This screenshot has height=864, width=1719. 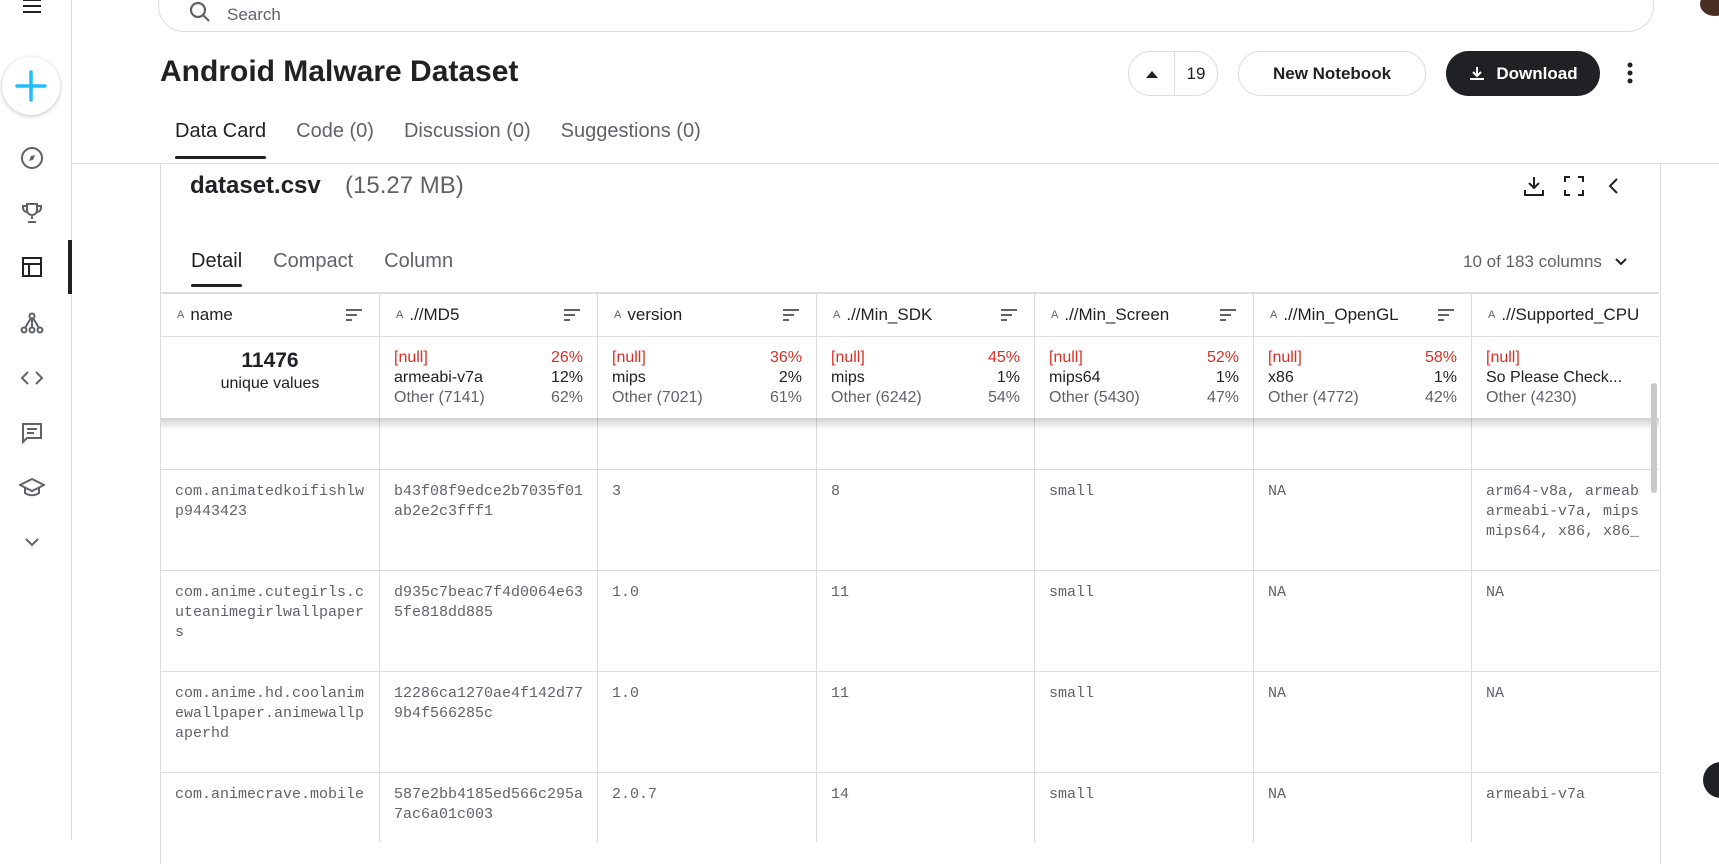 What do you see at coordinates (434, 314) in the screenshot?
I see `column-header-label: .//MD5` at bounding box center [434, 314].